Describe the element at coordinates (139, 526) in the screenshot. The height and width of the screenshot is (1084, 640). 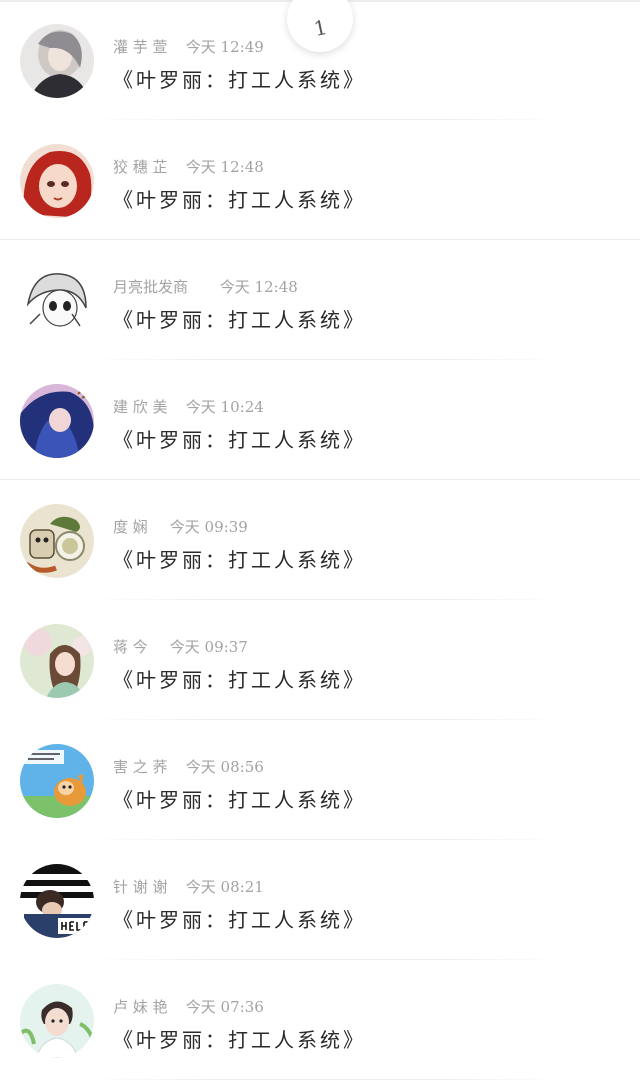
I see `commenter-name: 度 娴` at that location.